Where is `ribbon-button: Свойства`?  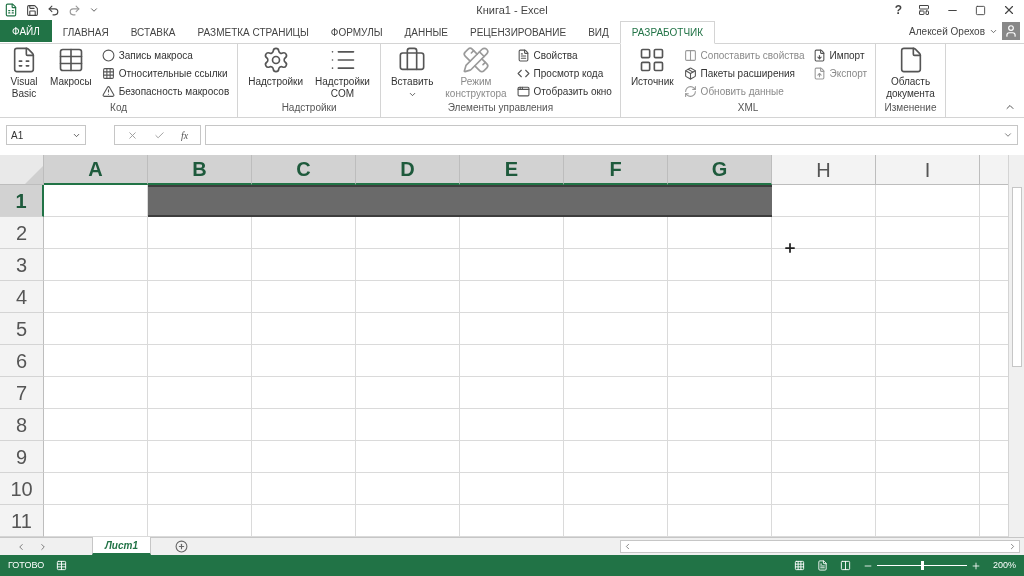
ribbon-button: Свойства is located at coordinates (564, 55).